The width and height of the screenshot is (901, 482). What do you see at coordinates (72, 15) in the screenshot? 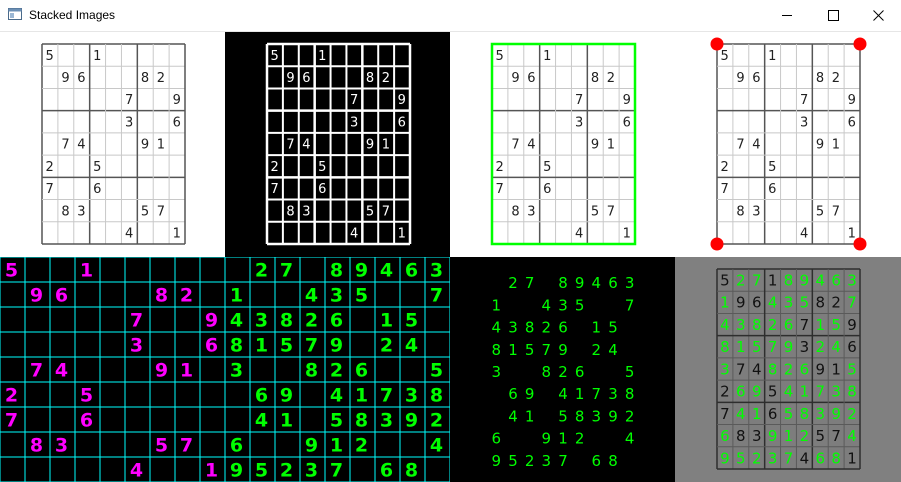
I see `window-title: Stacked Images` at bounding box center [72, 15].